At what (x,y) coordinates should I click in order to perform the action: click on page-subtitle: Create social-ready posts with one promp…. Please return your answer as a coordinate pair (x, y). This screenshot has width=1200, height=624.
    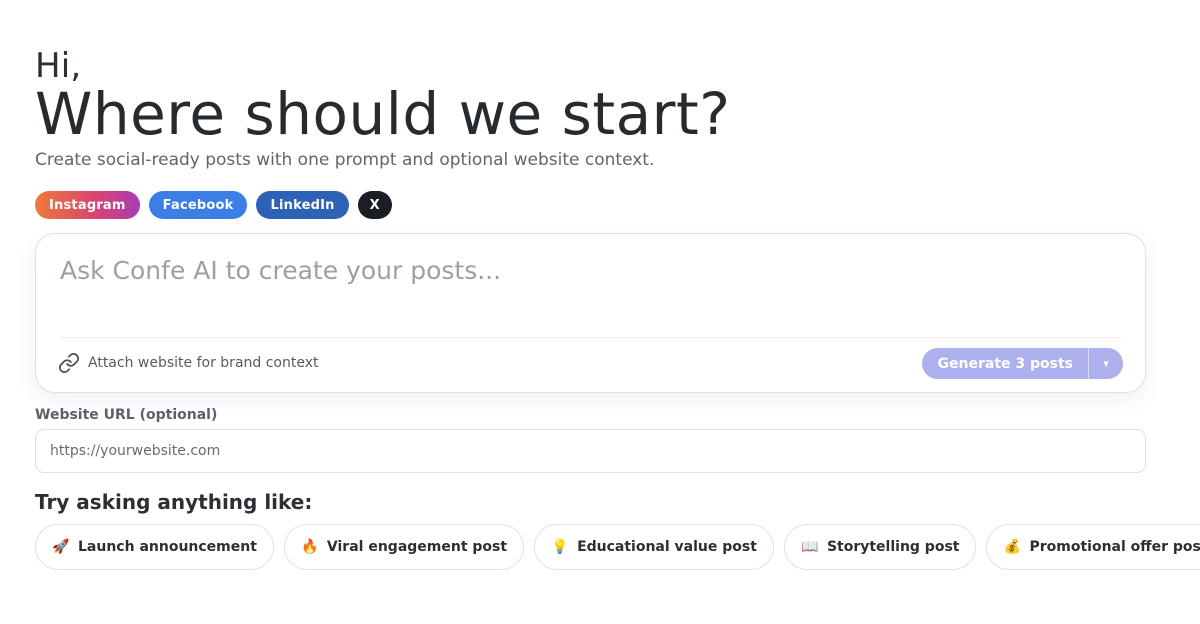
    Looking at the image, I should click on (345, 160).